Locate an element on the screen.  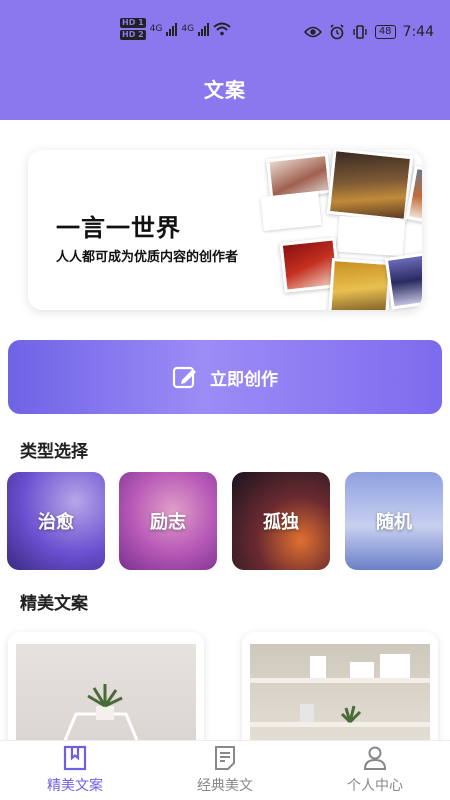
bottom-tab-bar: 精美文案 经典美文 个人中心 is located at coordinates (225, 770).